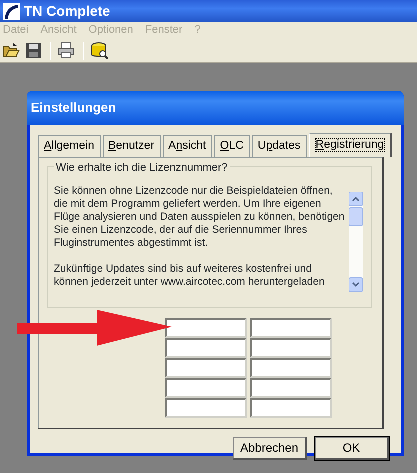 The image size is (417, 473). Describe the element at coordinates (12, 51) in the screenshot. I see `open-folder-icon` at that location.